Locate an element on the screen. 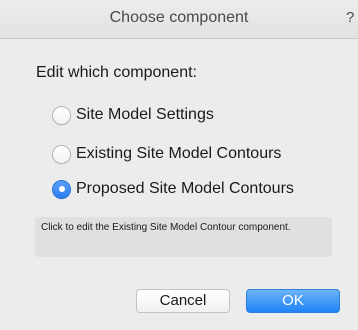 The width and height of the screenshot is (358, 330). option-site-model-settings: Site Model Settings is located at coordinates (133, 115).